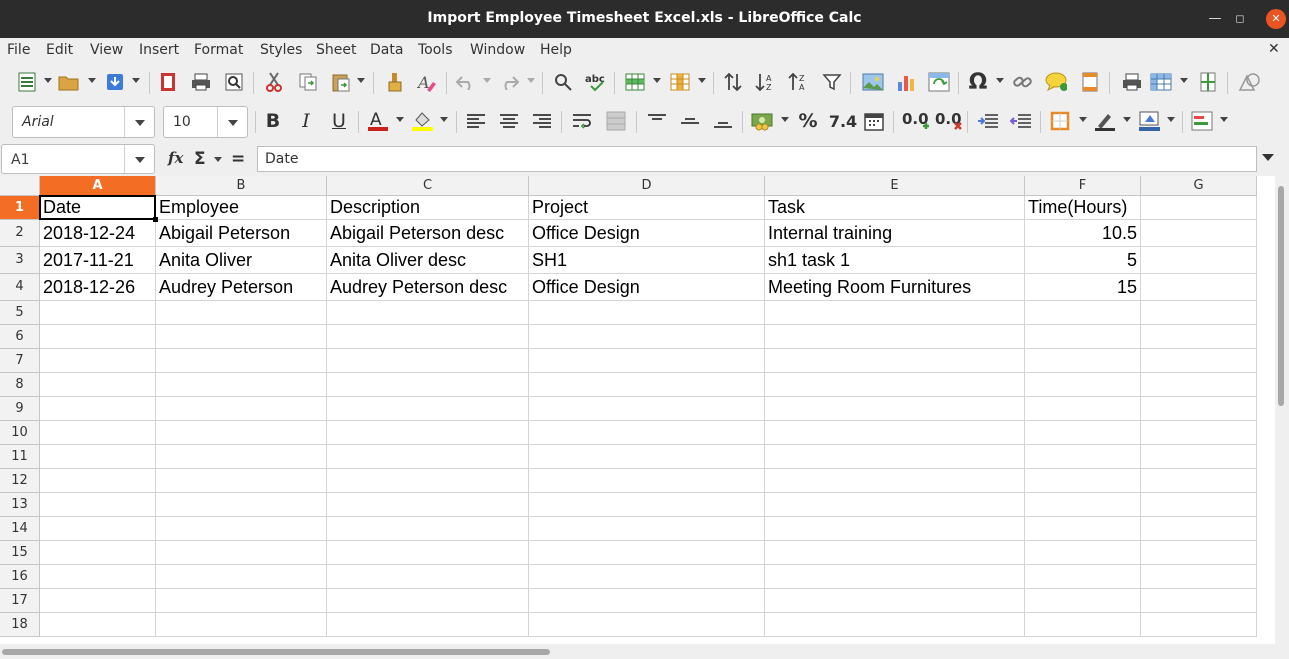  What do you see at coordinates (895, 385) in the screenshot?
I see `cell-e8` at bounding box center [895, 385].